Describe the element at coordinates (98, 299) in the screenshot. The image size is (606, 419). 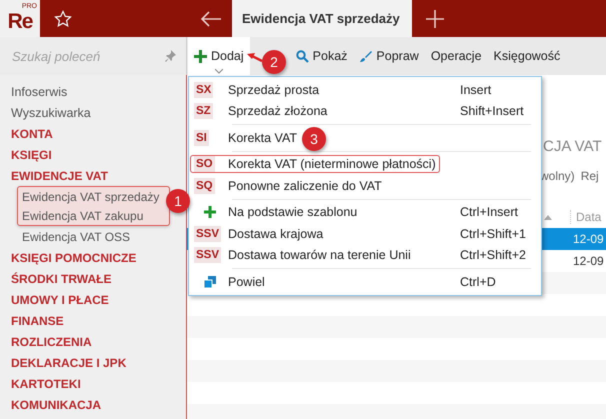
I see `sidebar-section: UMOWY I PŁACE` at that location.